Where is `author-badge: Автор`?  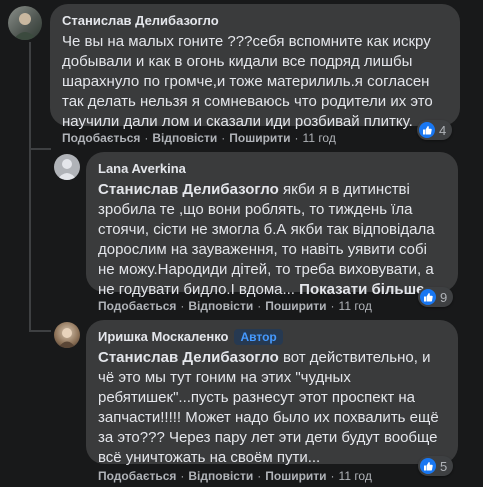 author-badge: Автор is located at coordinates (258, 337).